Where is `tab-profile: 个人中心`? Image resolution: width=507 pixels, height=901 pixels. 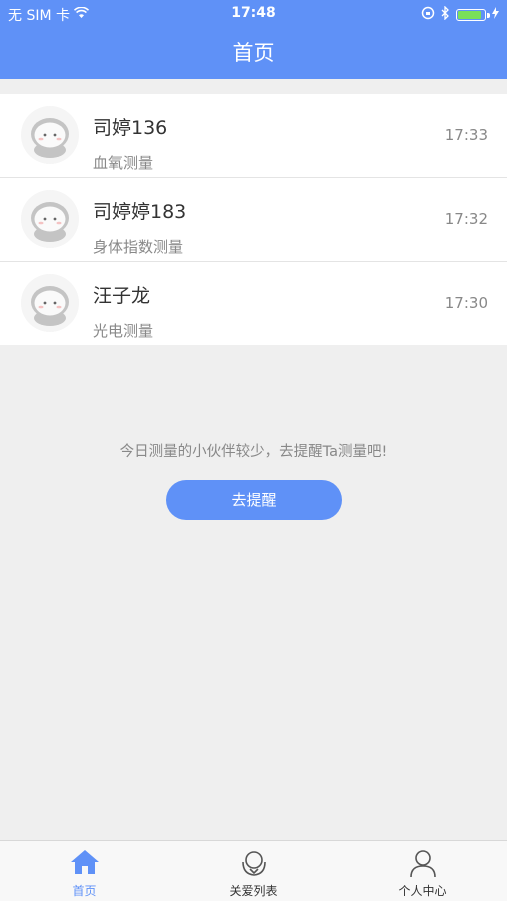
tab-profile: 个人中心 is located at coordinates (422, 871).